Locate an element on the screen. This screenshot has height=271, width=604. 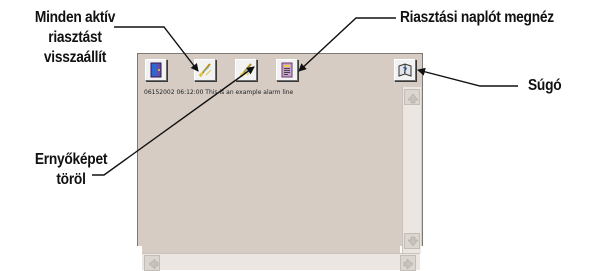
horizontal-scrollbar is located at coordinates (281, 262).